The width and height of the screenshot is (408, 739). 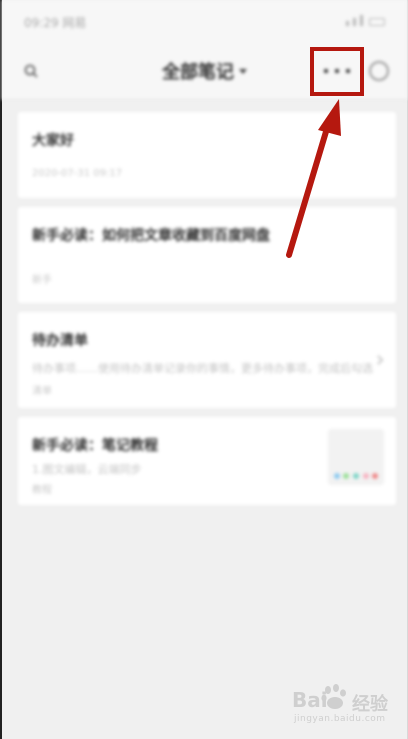 What do you see at coordinates (370, 704) in the screenshot?
I see `watermark-brand-right: 经验` at bounding box center [370, 704].